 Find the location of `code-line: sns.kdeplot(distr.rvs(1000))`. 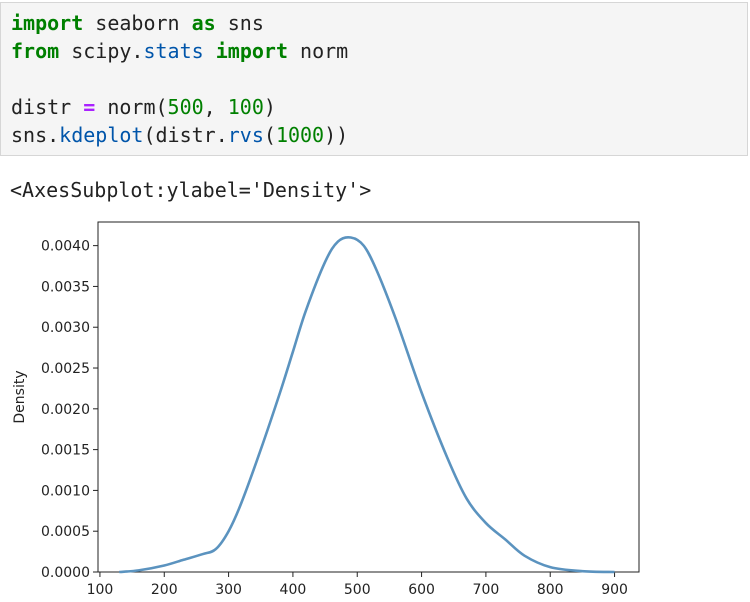

code-line: sns.kdeplot(distr.rvs(1000)) is located at coordinates (179, 135).